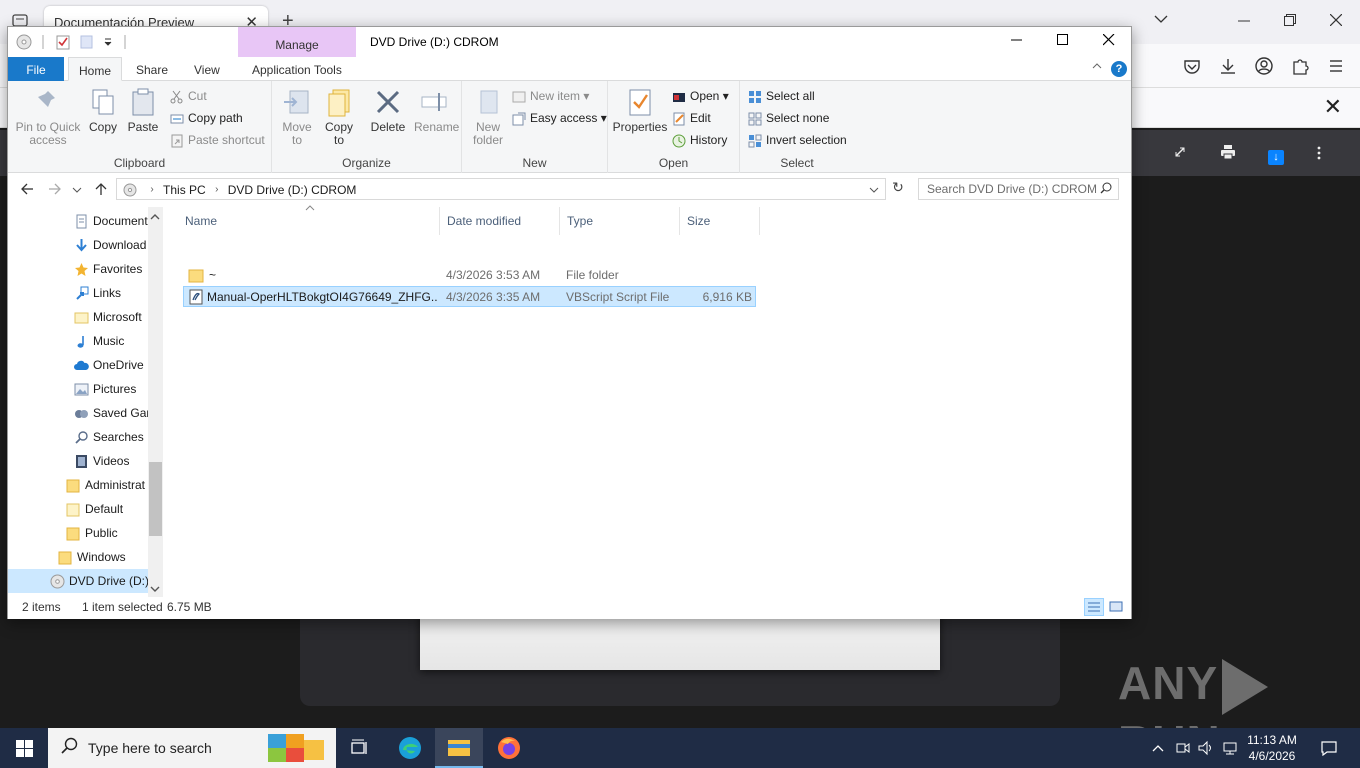 Image resolution: width=1360 pixels, height=768 pixels. I want to click on help-icon: ?, so click(1119, 69).